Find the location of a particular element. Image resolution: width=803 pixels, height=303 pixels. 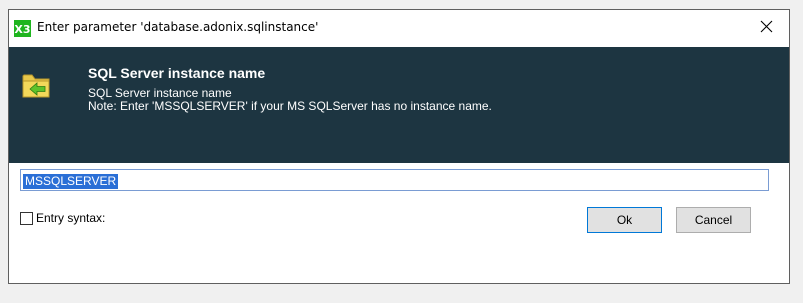

cancel-button-label: Cancel is located at coordinates (713, 220).